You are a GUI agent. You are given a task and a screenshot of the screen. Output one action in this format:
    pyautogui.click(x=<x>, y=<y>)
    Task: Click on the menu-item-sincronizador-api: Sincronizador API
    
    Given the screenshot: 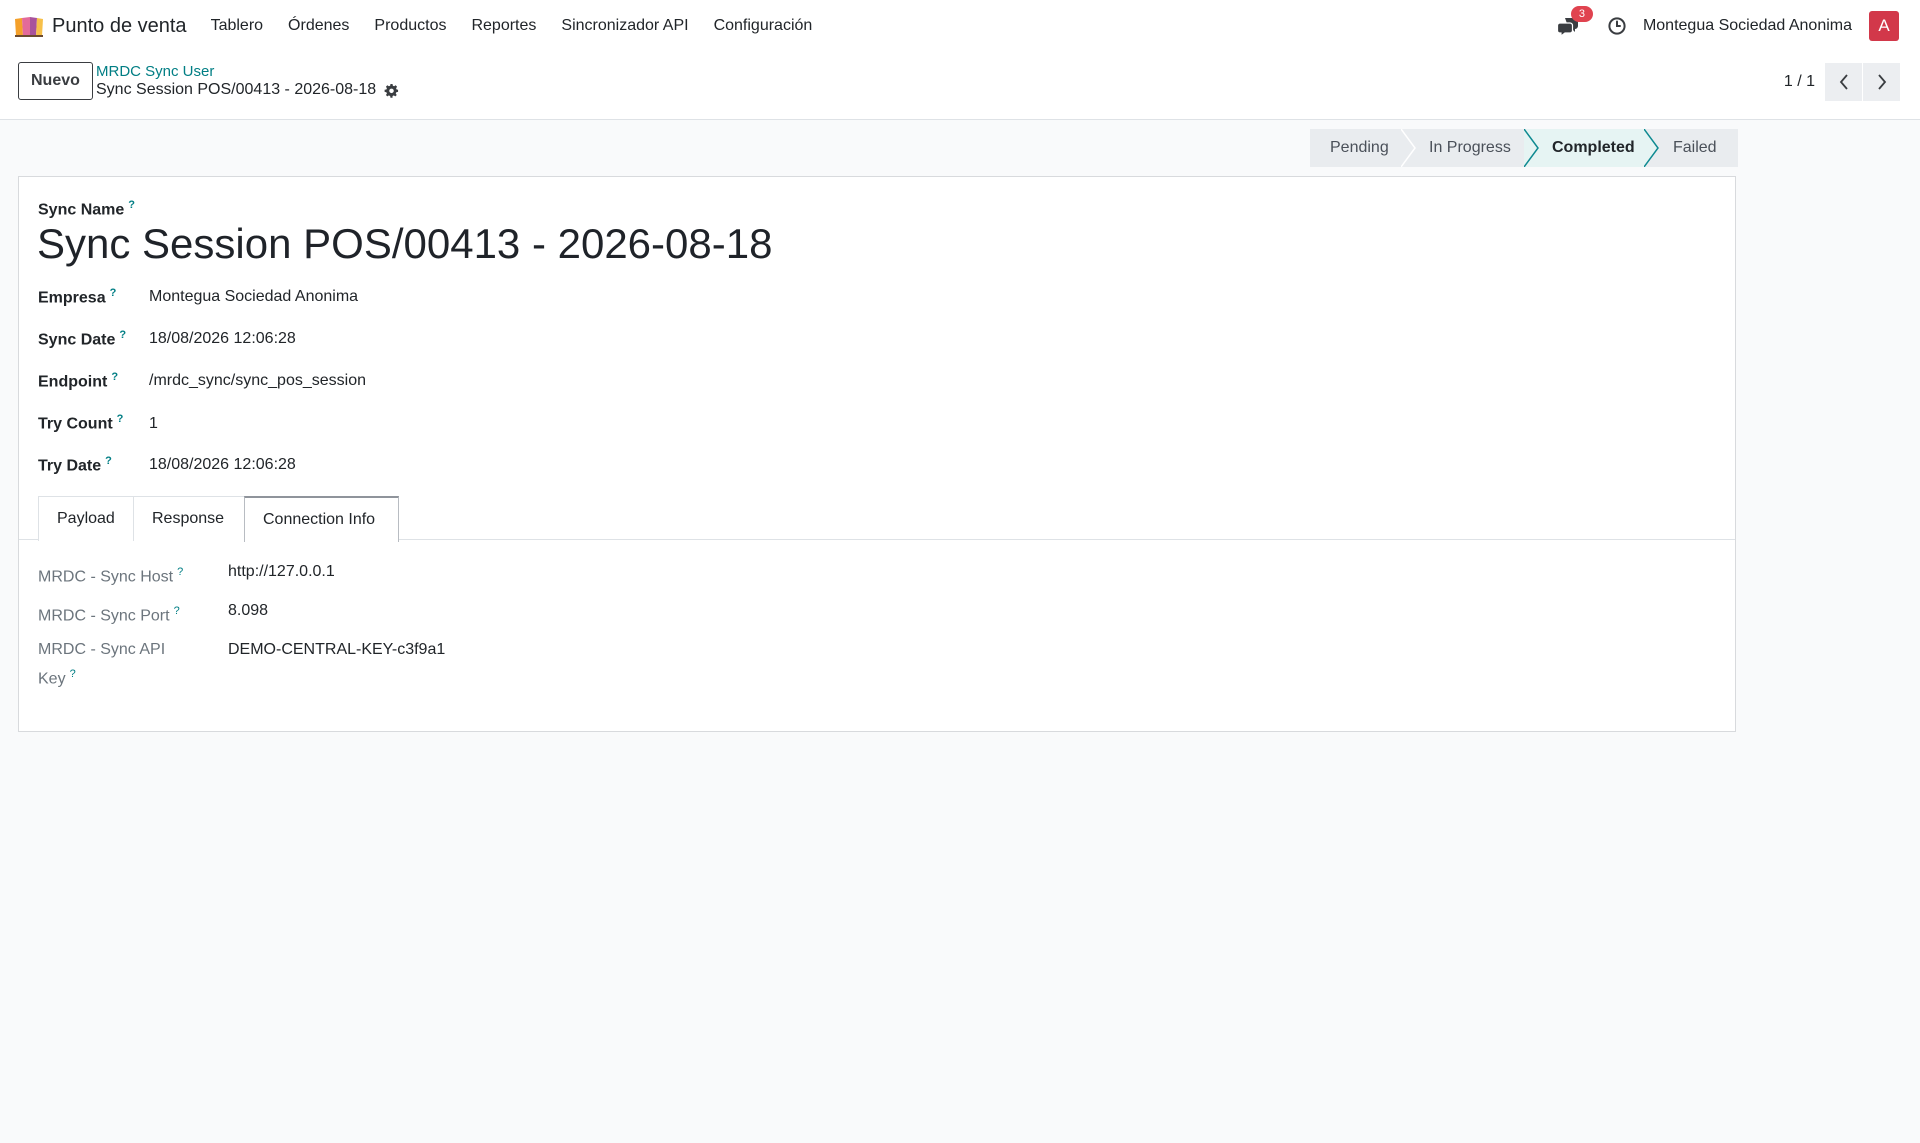 What is the action you would take?
    pyautogui.click(x=624, y=26)
    